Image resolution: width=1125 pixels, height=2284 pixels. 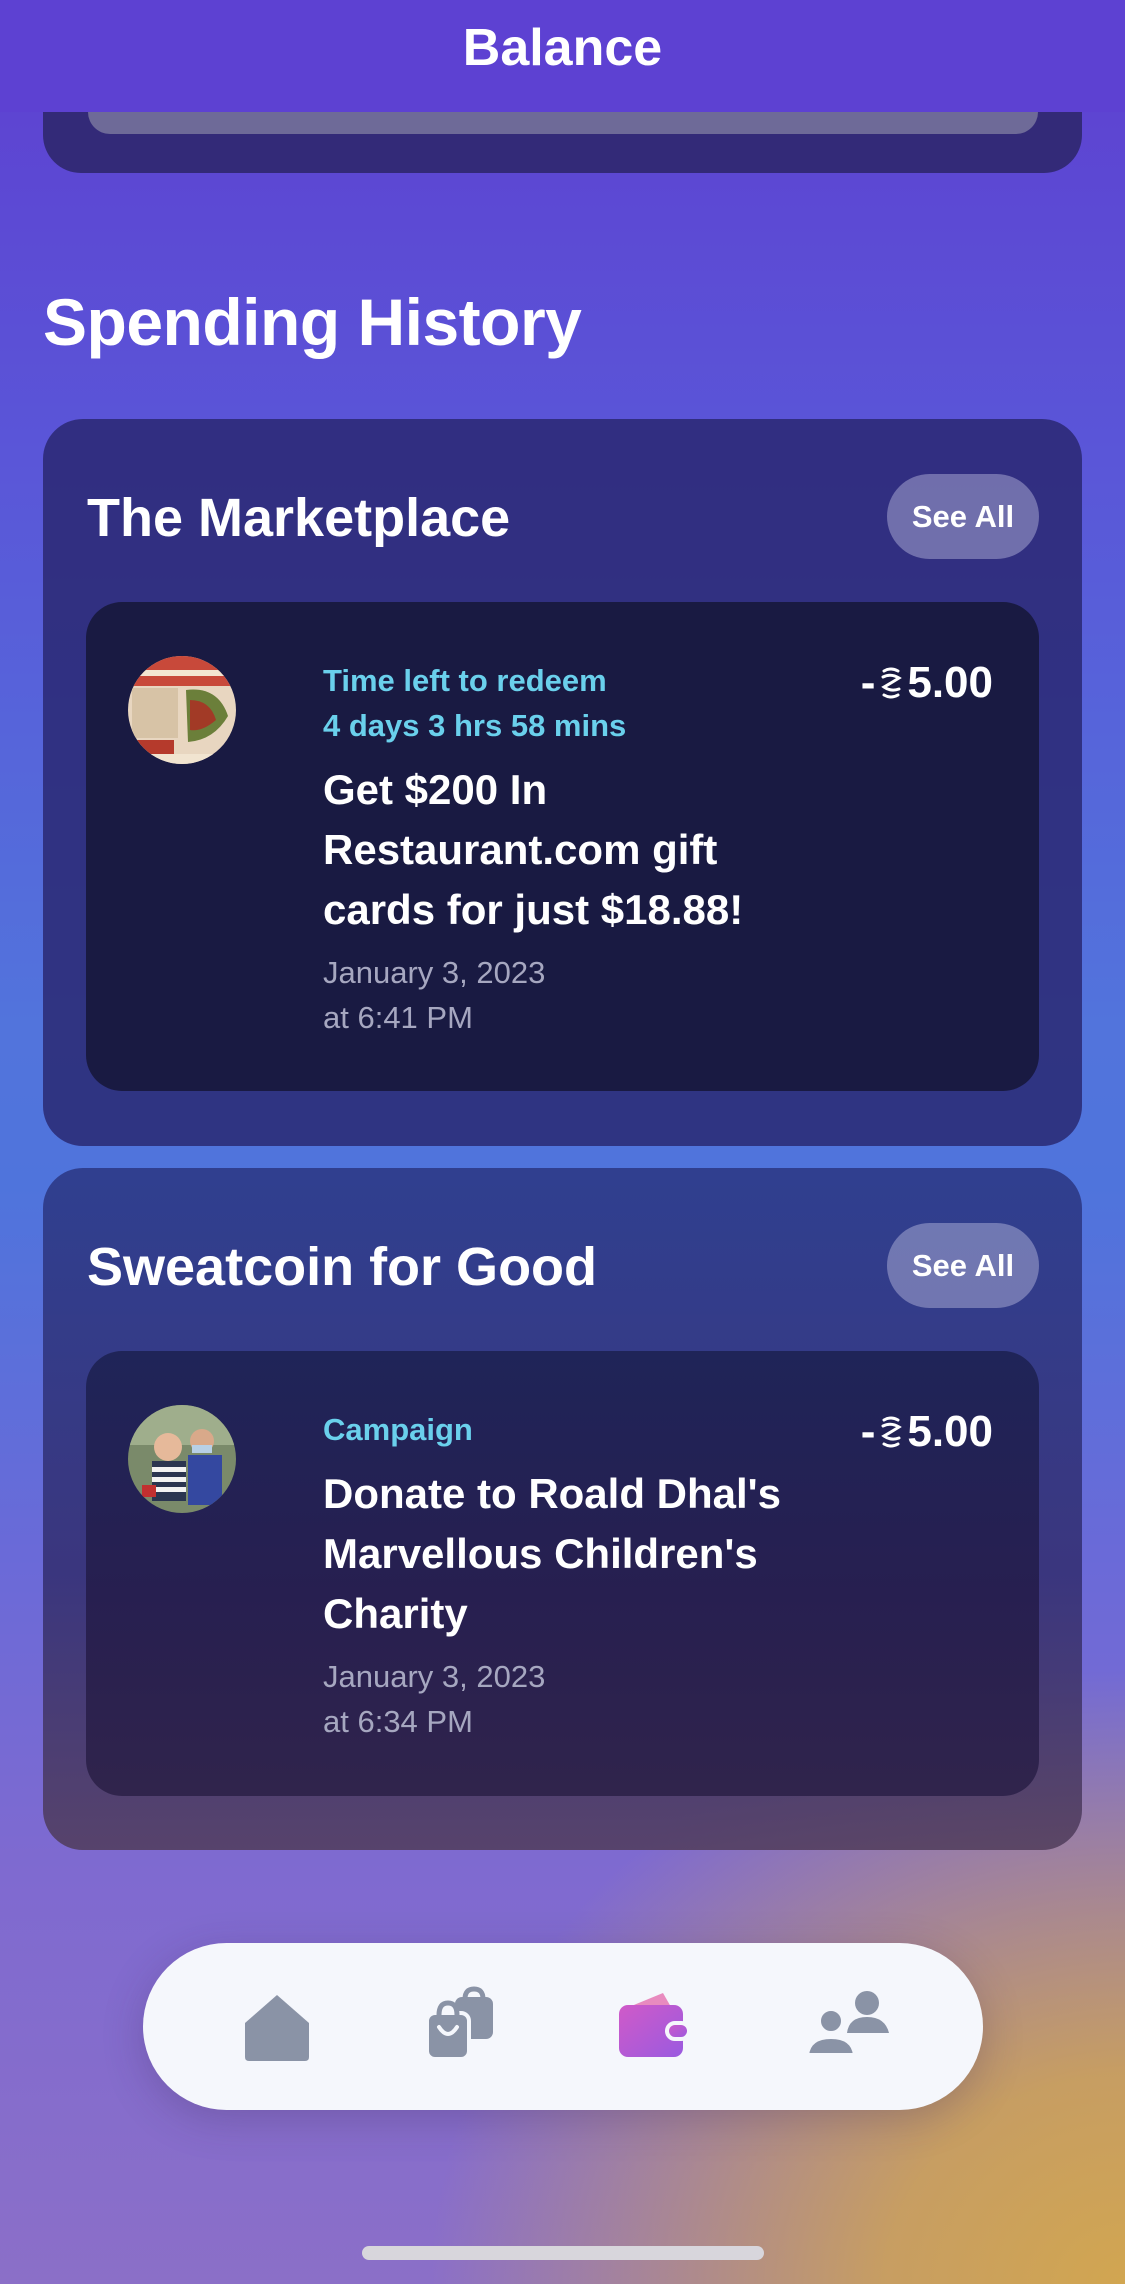 What do you see at coordinates (182, 1459) in the screenshot?
I see `charity-campaign-photo` at bounding box center [182, 1459].